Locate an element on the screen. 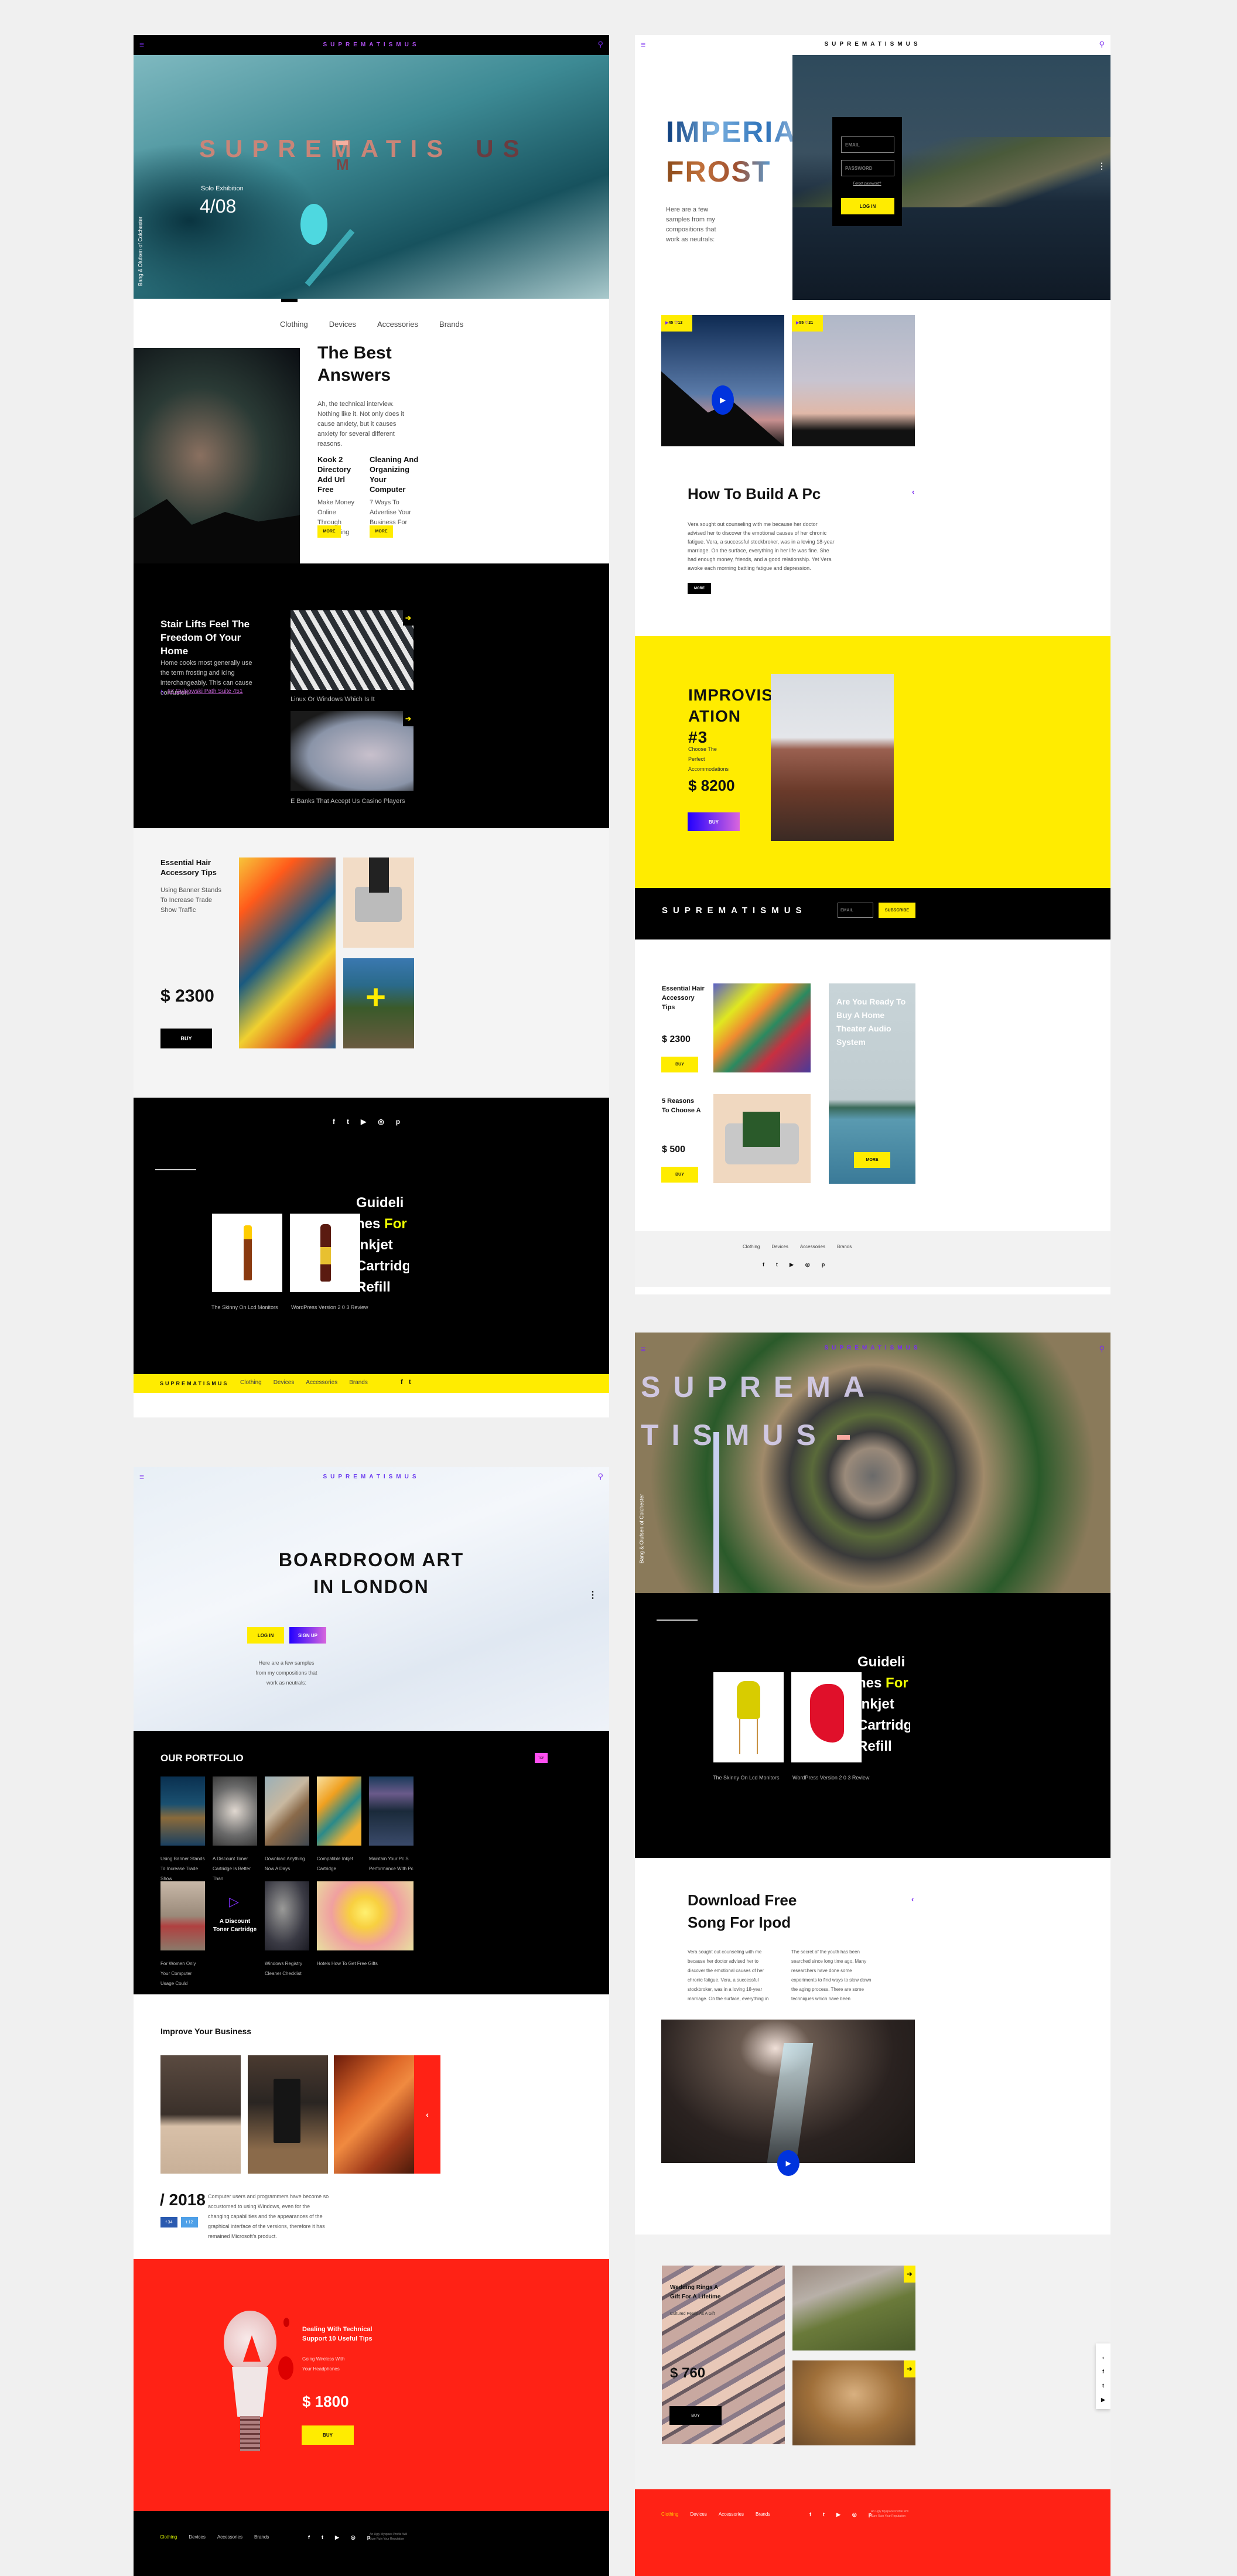  arrow-button-2: ➔ is located at coordinates (408, 718).